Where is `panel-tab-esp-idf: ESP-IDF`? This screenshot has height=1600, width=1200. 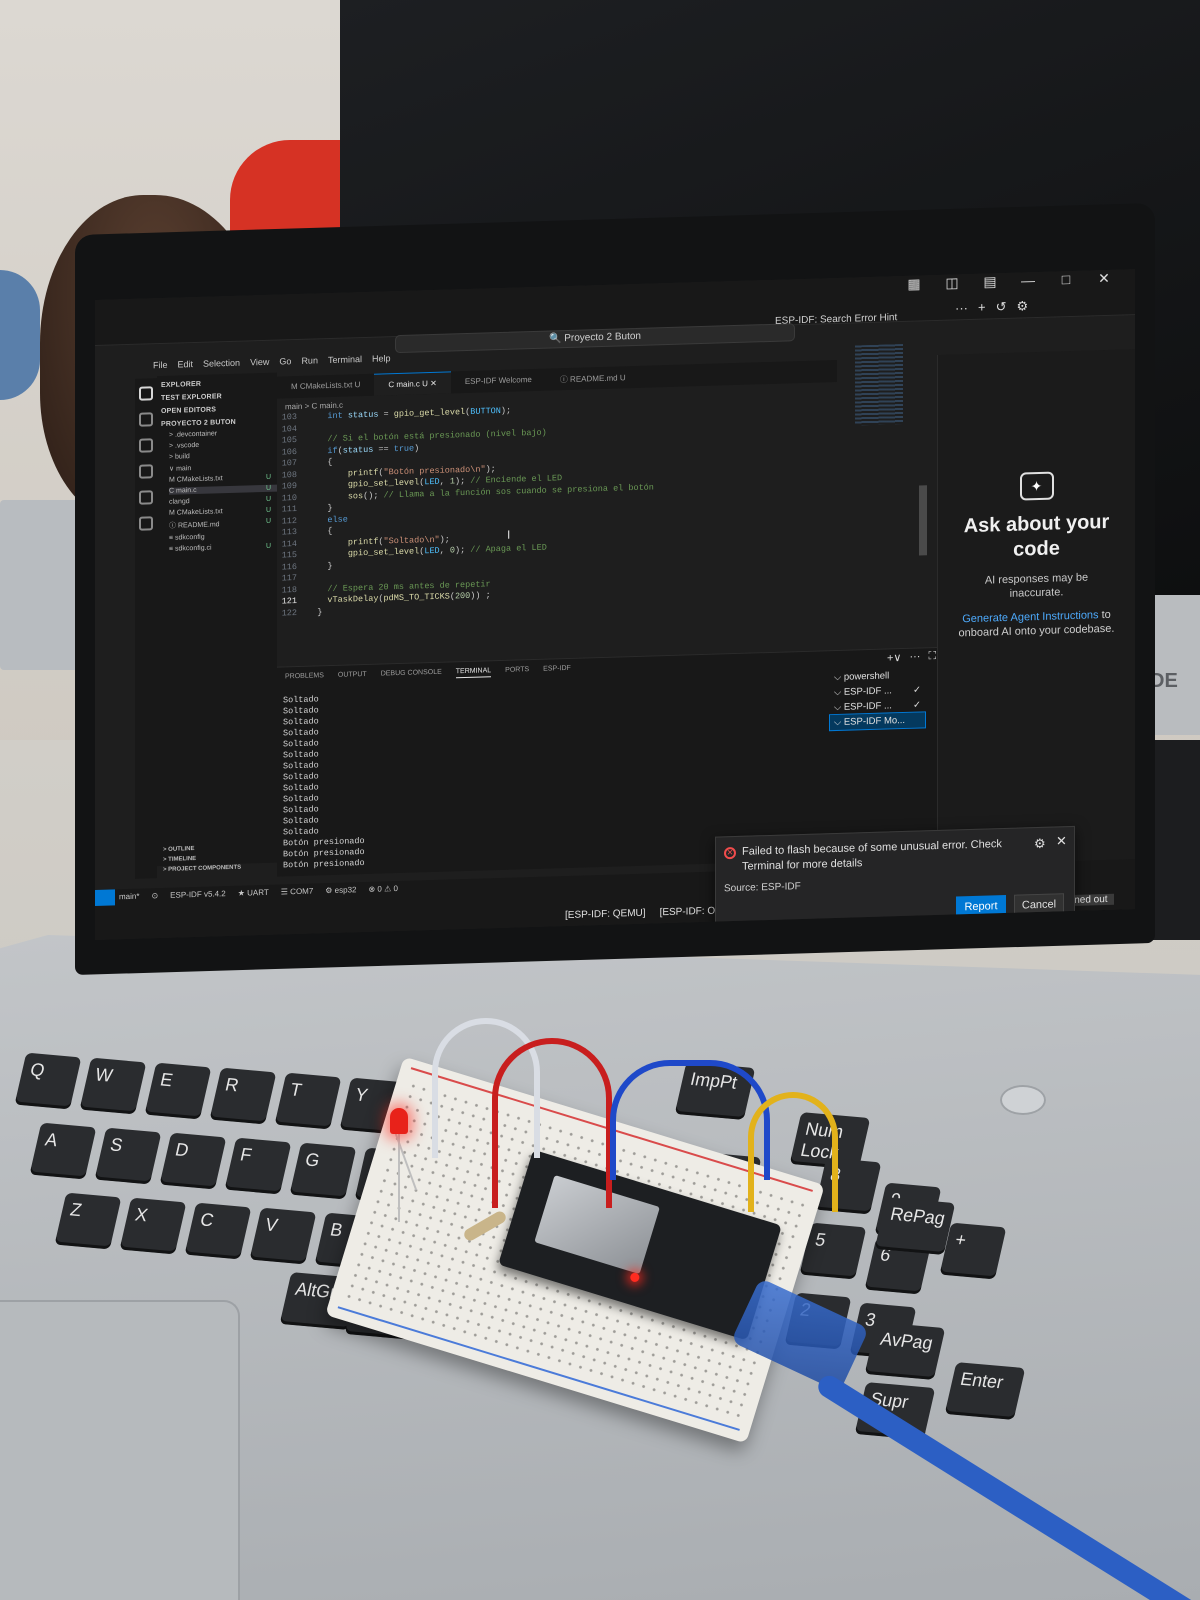 panel-tab-esp-idf: ESP-IDF is located at coordinates (557, 670).